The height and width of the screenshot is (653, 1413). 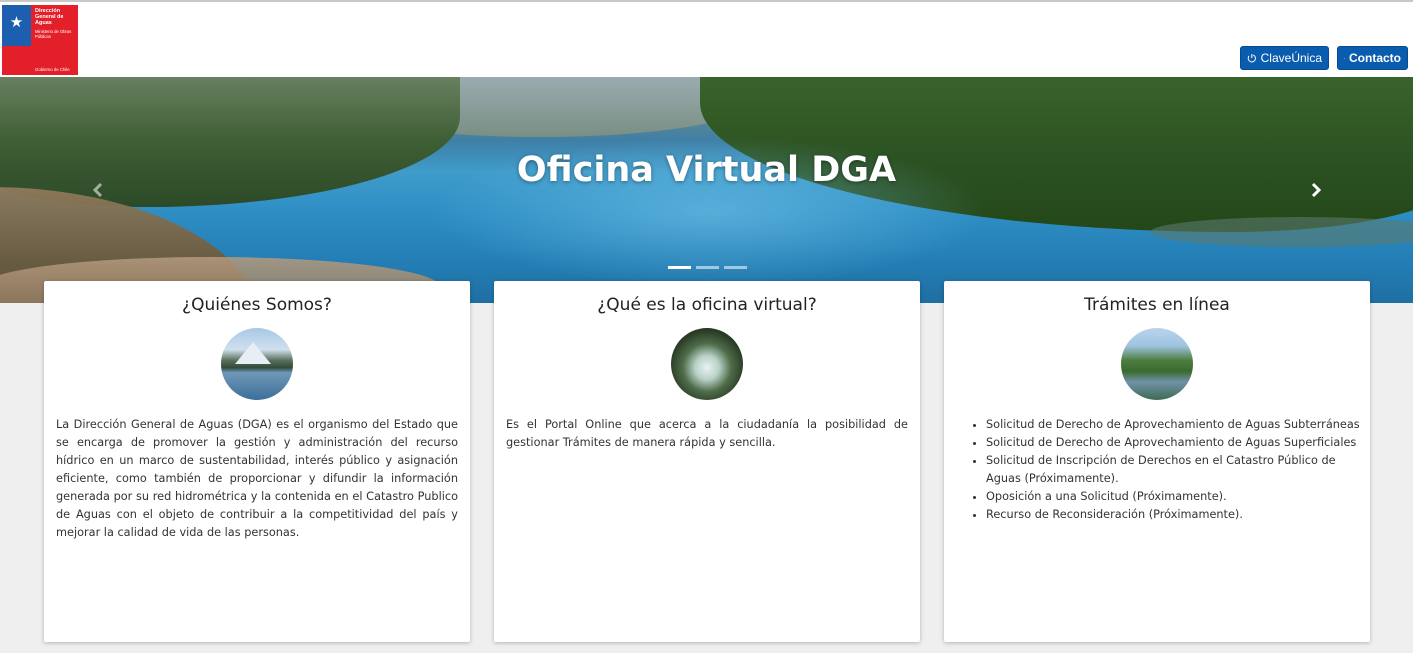 I want to click on chevron-right-icon, so click(x=1316, y=190).